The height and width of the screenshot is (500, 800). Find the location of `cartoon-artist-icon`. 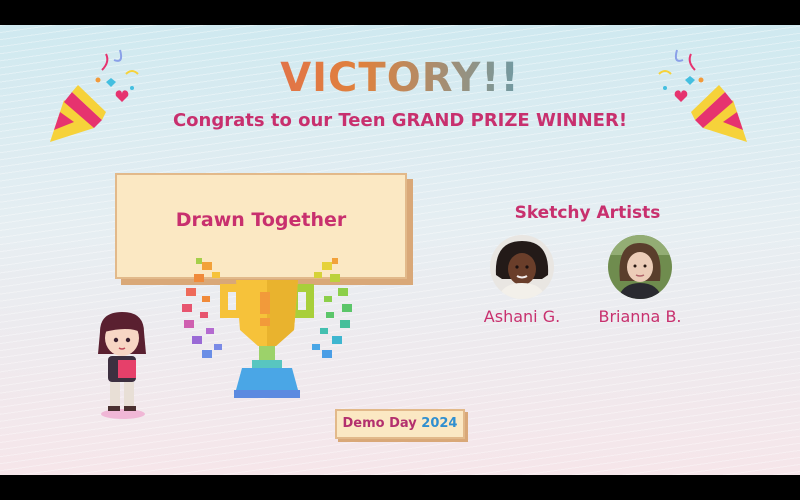

cartoon-artist-icon is located at coordinates (122, 365).